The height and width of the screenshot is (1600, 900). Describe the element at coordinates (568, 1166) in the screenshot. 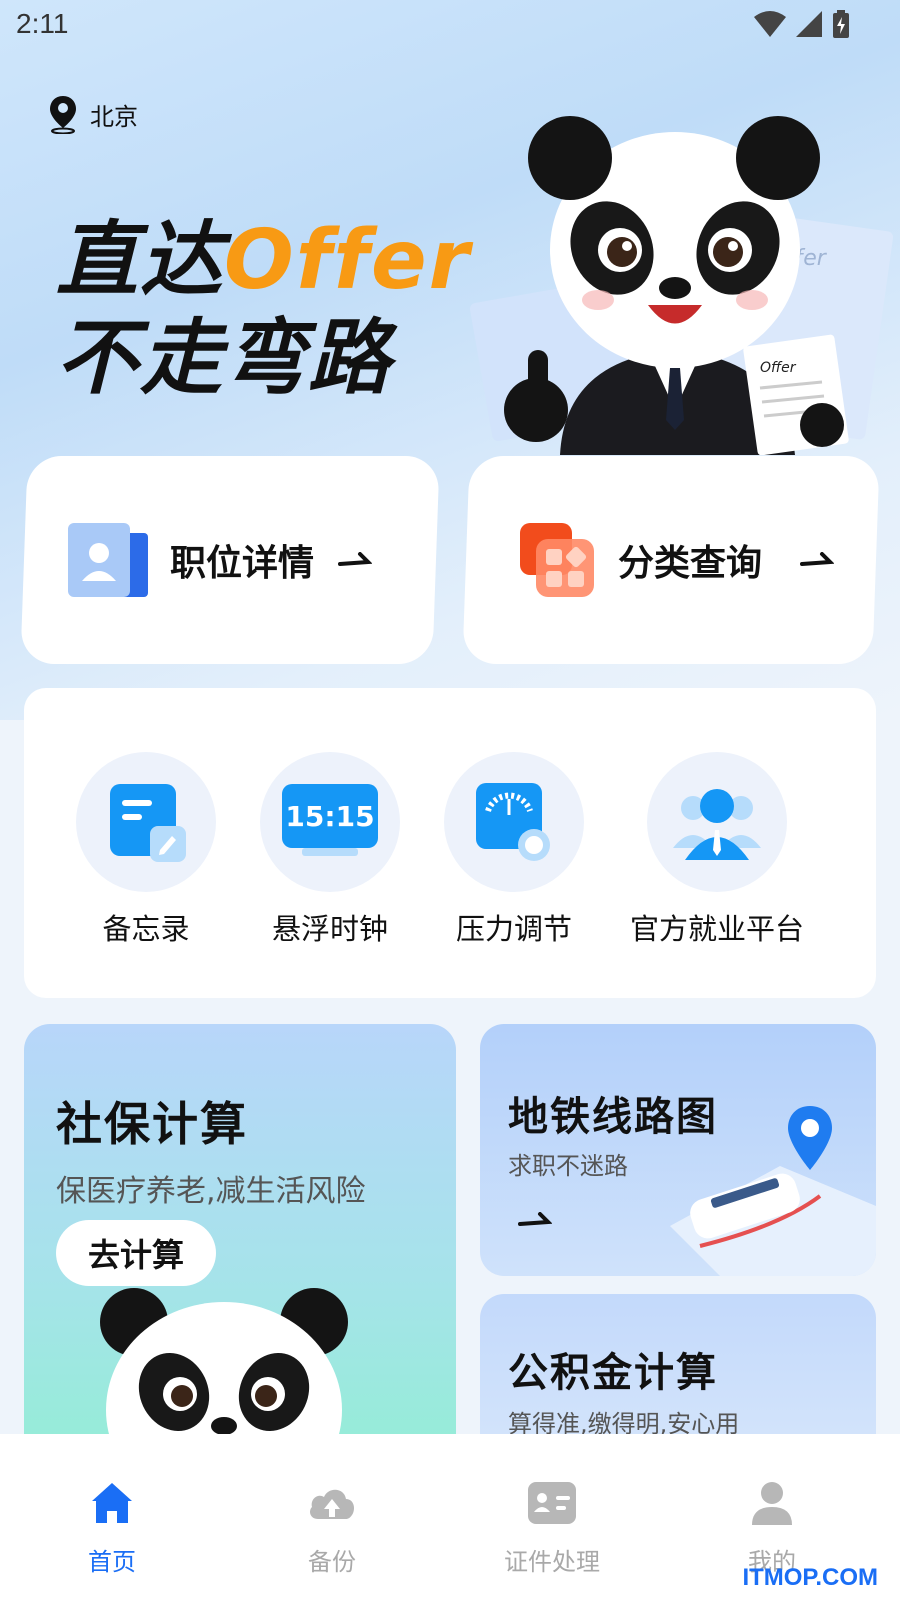

I see `metro-map-subtitle: 求职不迷路` at that location.